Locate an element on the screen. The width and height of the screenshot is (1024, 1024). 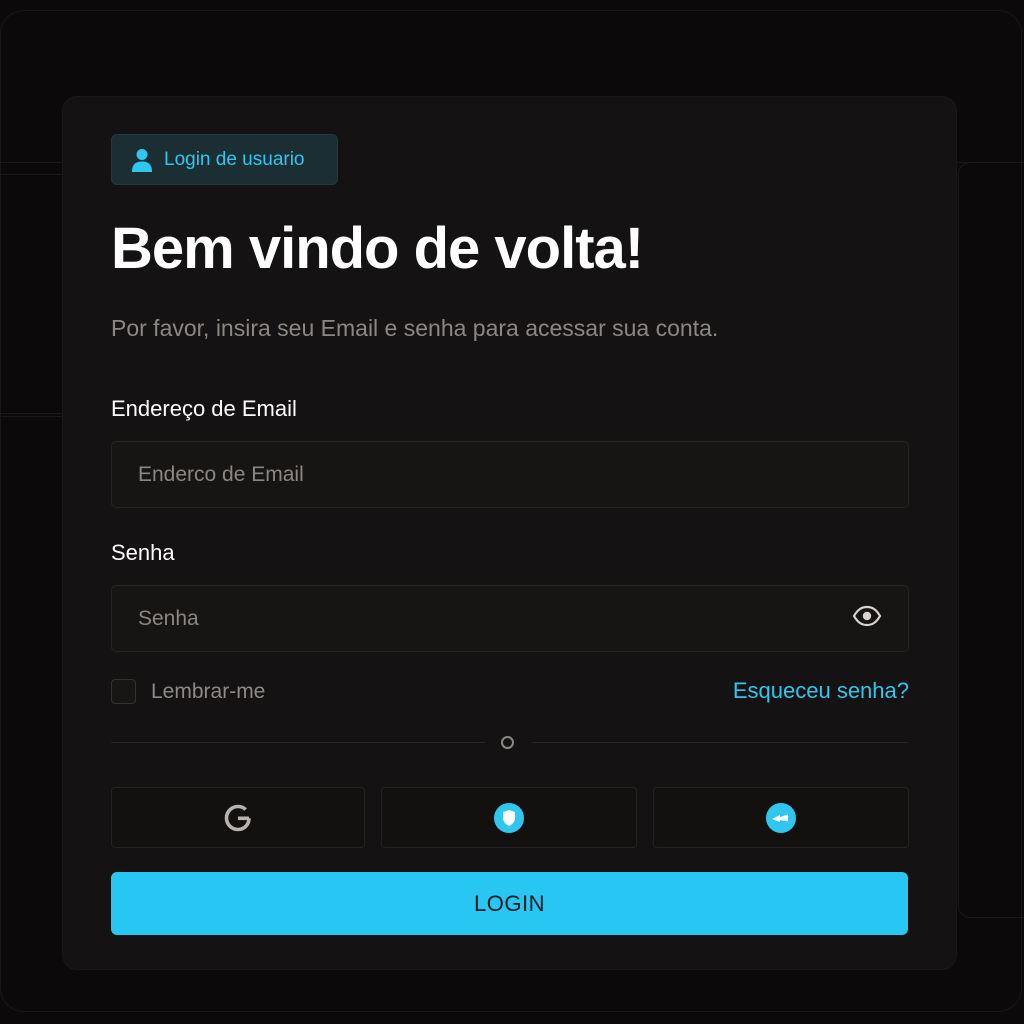
google-icon is located at coordinates (237, 817).